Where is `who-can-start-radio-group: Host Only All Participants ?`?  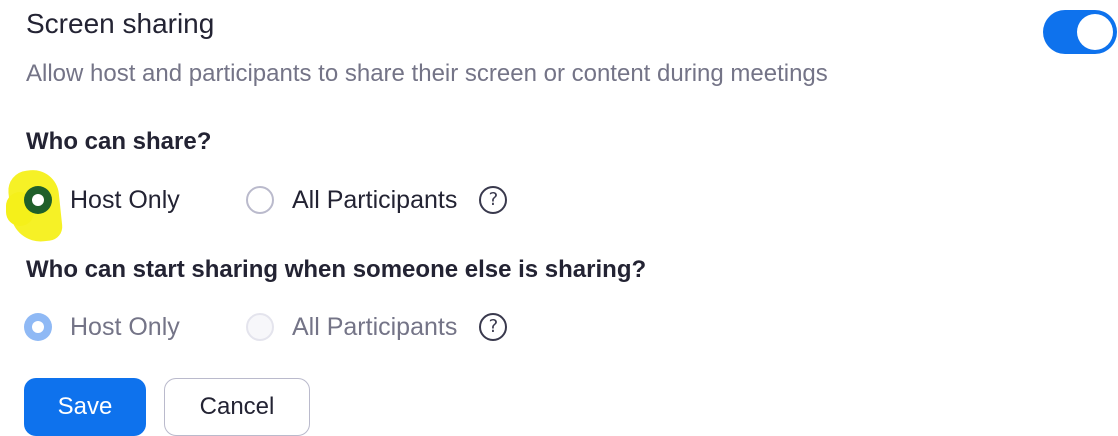 who-can-start-radio-group: Host Only All Participants ? is located at coordinates (304, 327).